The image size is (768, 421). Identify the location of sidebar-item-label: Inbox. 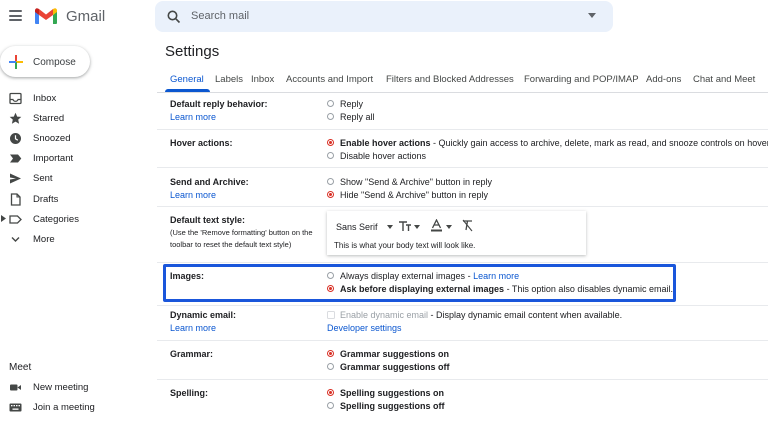
(45, 98).